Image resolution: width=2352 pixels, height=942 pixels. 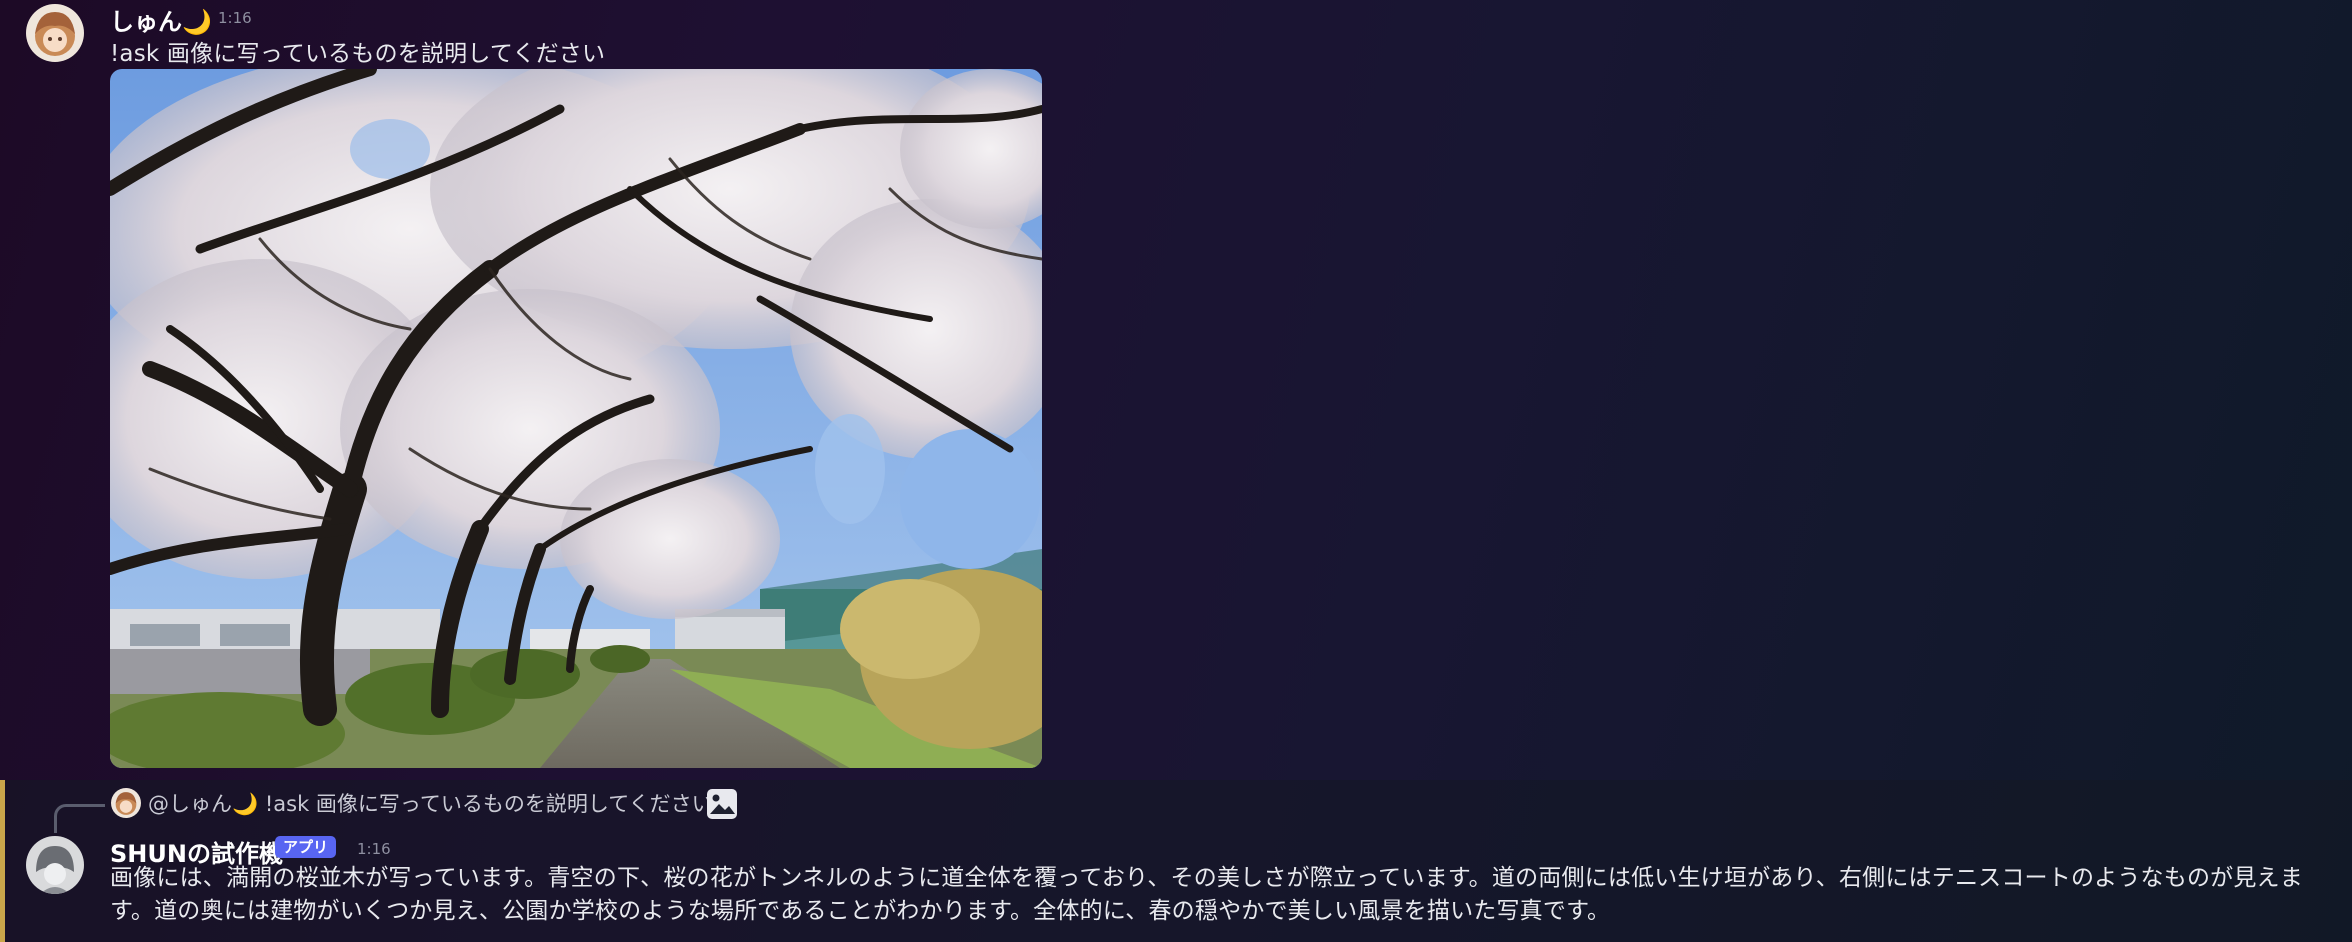 What do you see at coordinates (203, 804) in the screenshot?
I see `reply-mention: @しゅん🌙` at bounding box center [203, 804].